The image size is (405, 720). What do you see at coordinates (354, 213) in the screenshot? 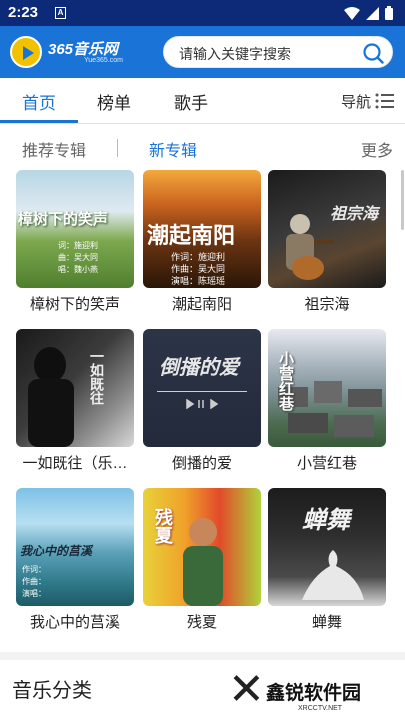
I see `cover-title: 祖宗海` at bounding box center [354, 213].